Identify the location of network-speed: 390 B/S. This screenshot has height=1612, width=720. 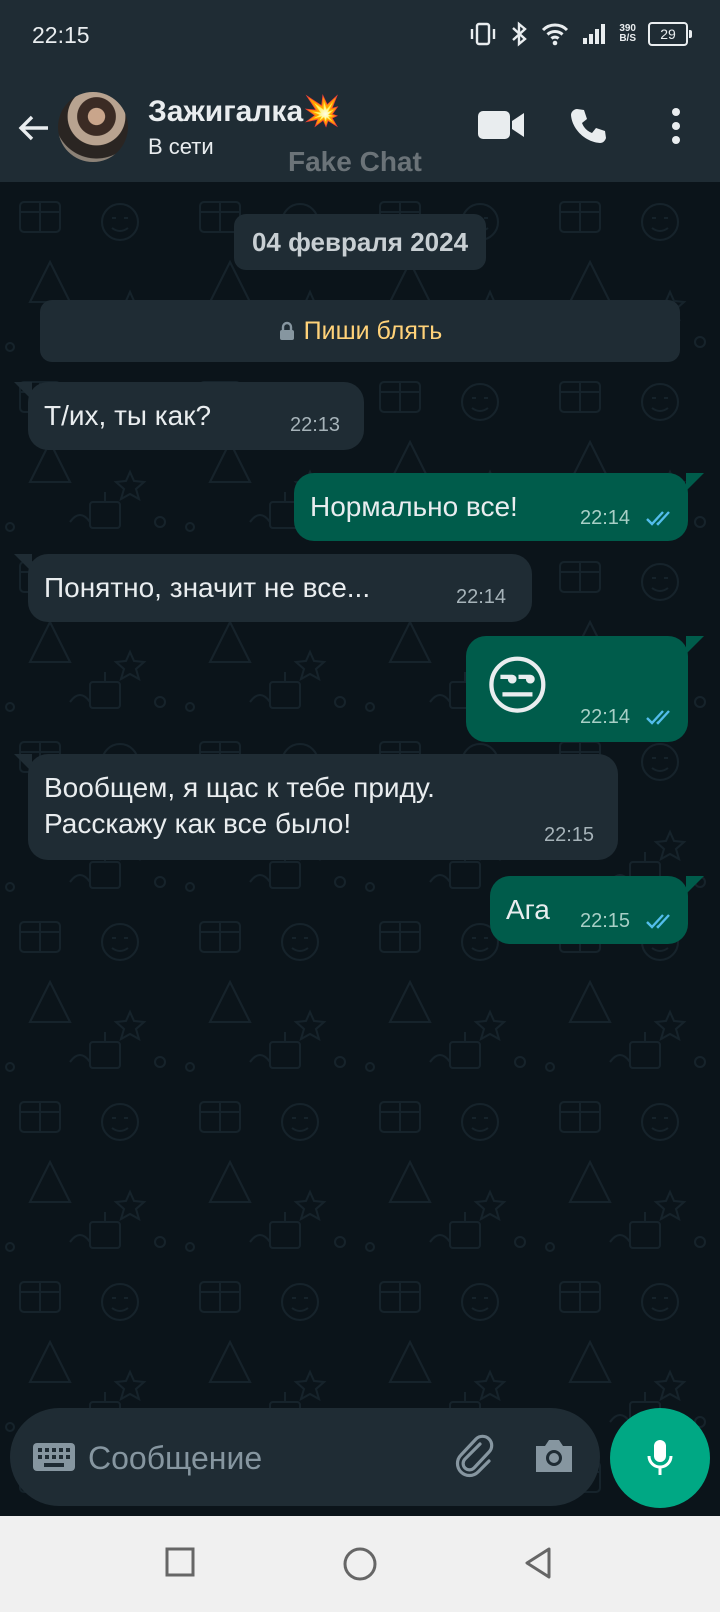
(627, 34).